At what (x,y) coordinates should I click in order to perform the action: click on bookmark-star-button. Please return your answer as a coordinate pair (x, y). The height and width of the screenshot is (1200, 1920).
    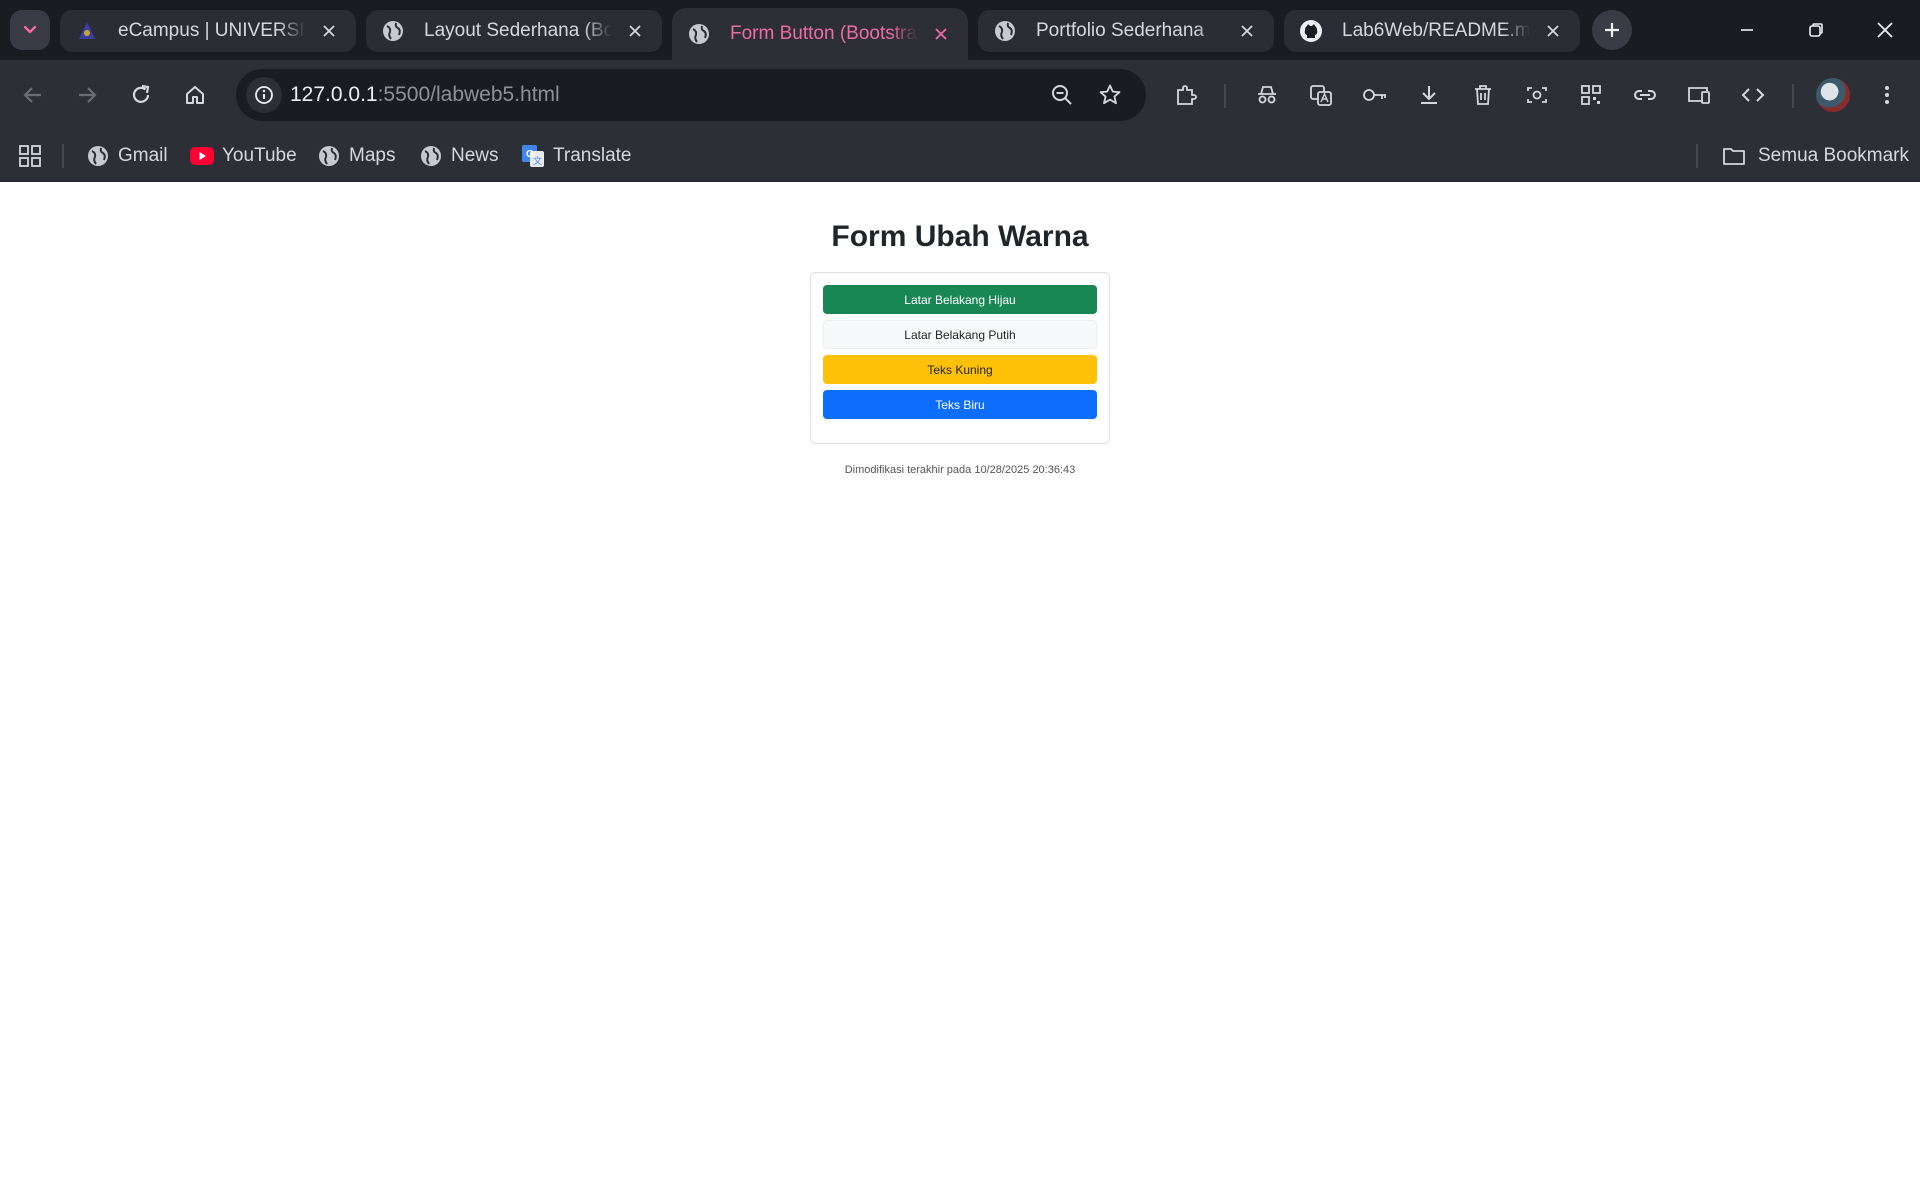
    Looking at the image, I should click on (1110, 95).